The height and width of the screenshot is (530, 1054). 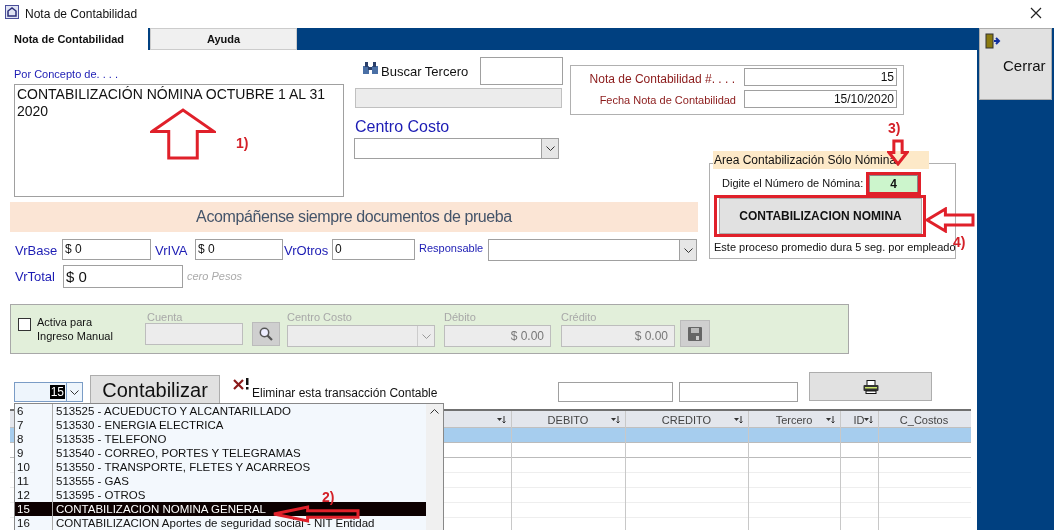 I want to click on search-third-party-link: Buscar Tercero, so click(x=425, y=72).